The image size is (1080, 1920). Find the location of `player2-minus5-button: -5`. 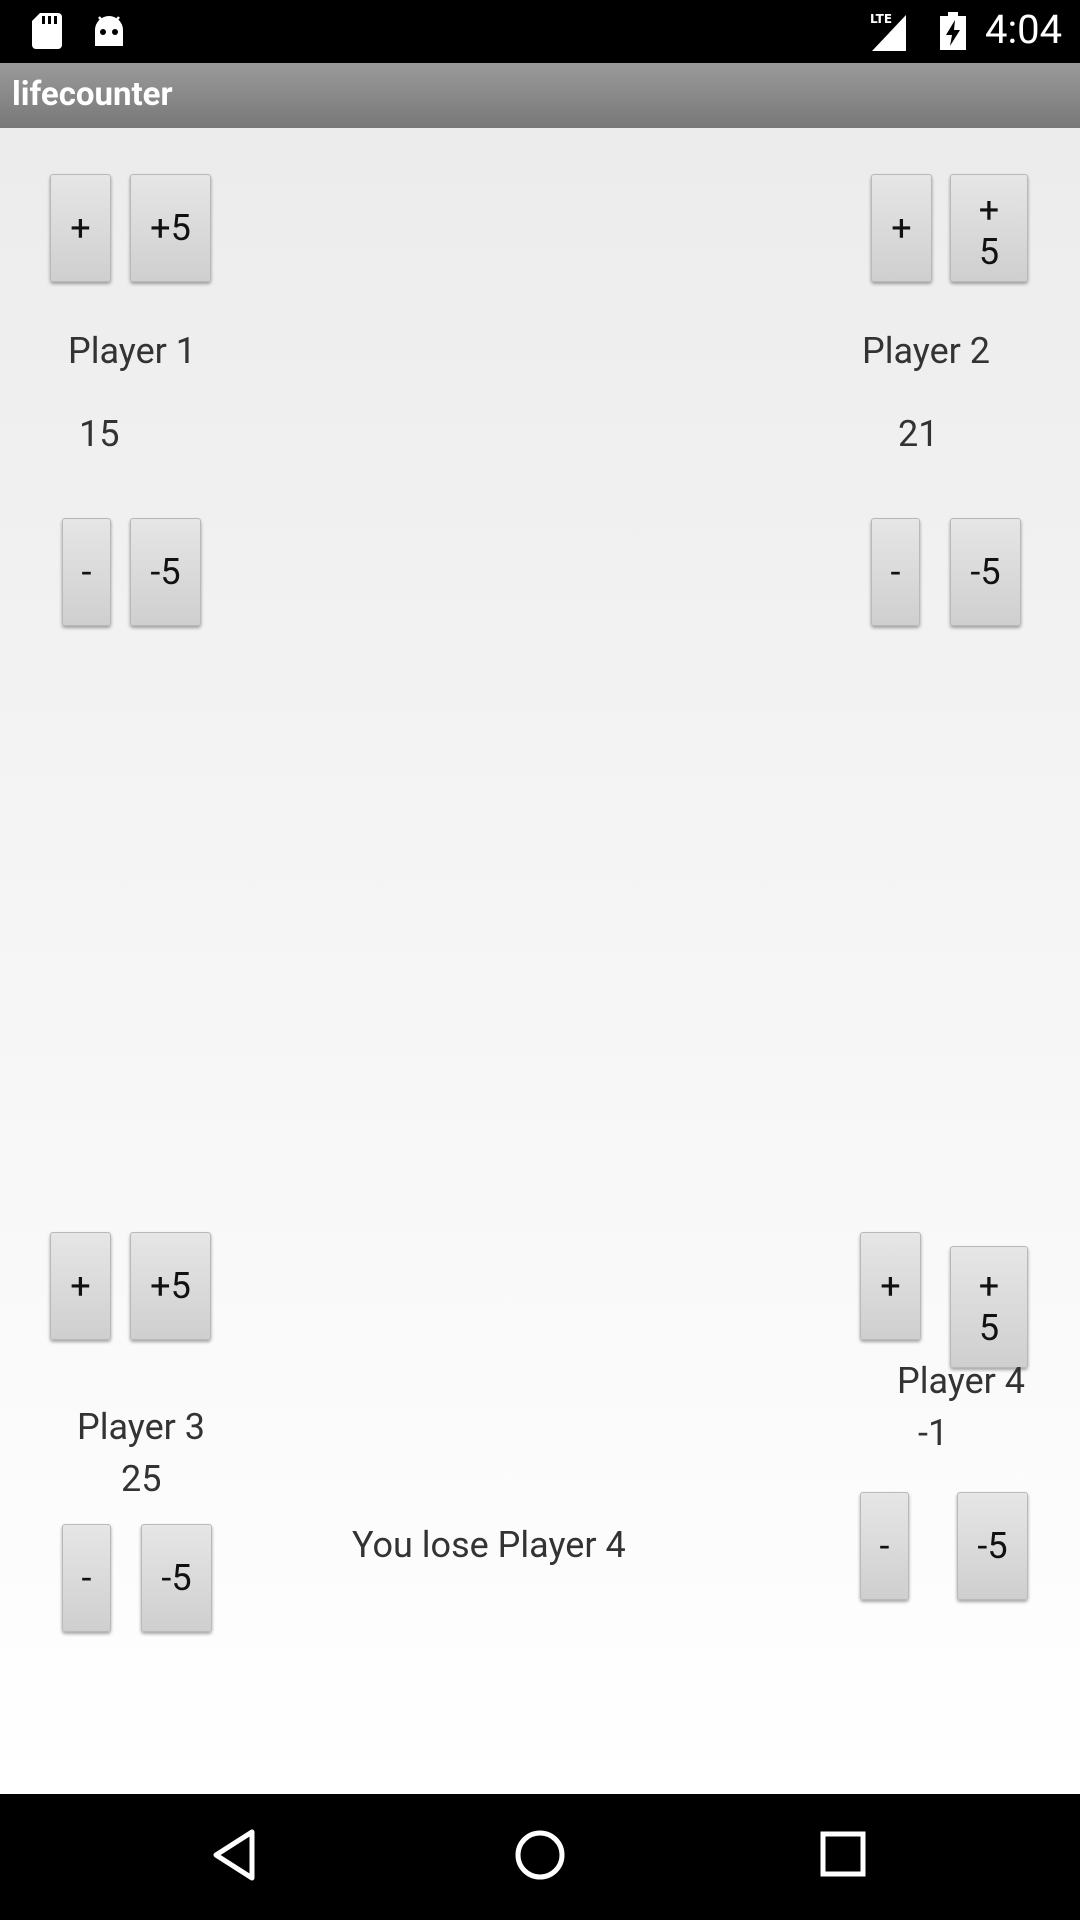

player2-minus5-button: -5 is located at coordinates (985, 572).